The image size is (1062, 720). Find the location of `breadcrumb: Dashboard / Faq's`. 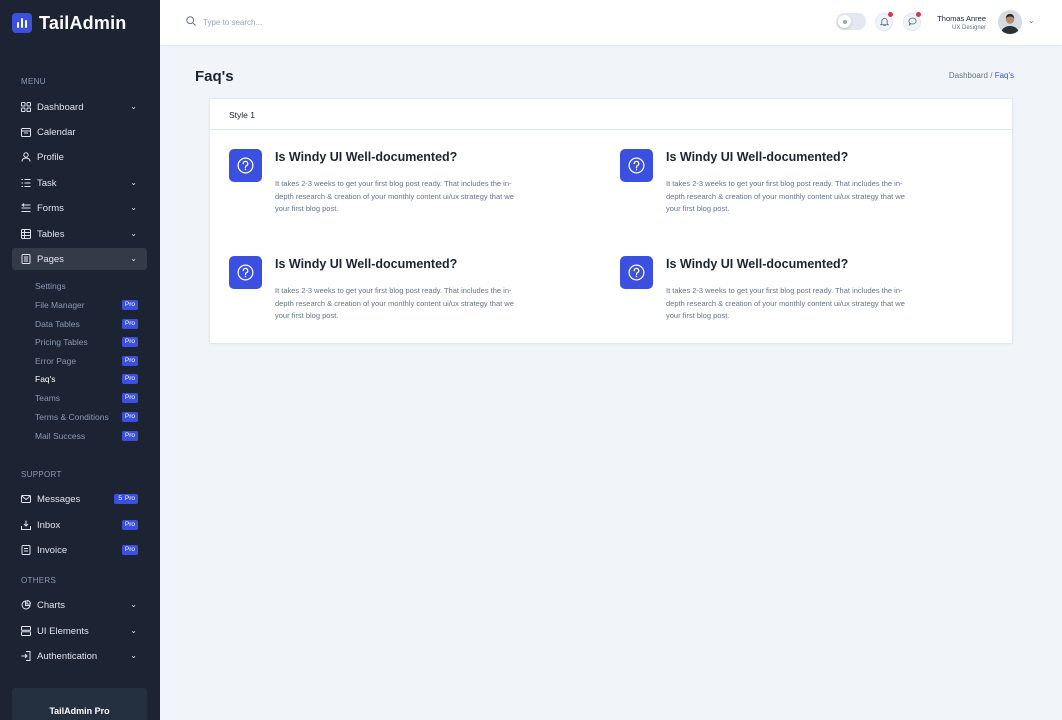

breadcrumb: Dashboard / Faq's is located at coordinates (981, 75).